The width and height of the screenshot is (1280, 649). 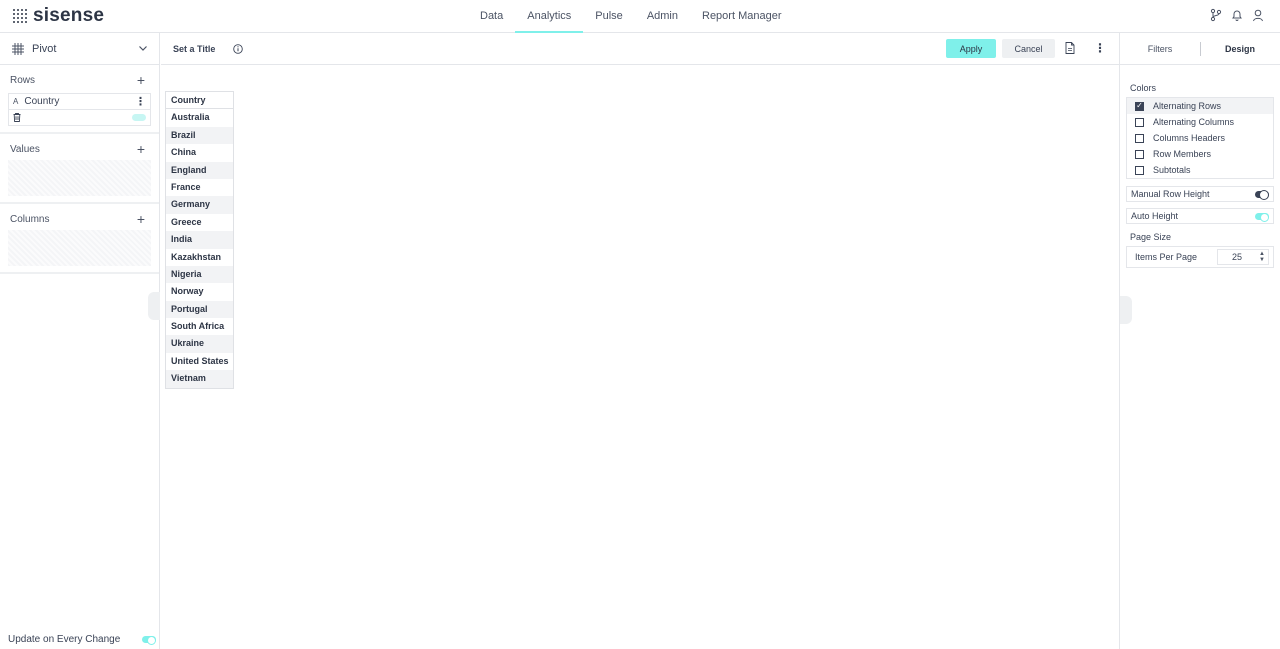 I want to click on pivot-row: China, so click(x=199, y=153).